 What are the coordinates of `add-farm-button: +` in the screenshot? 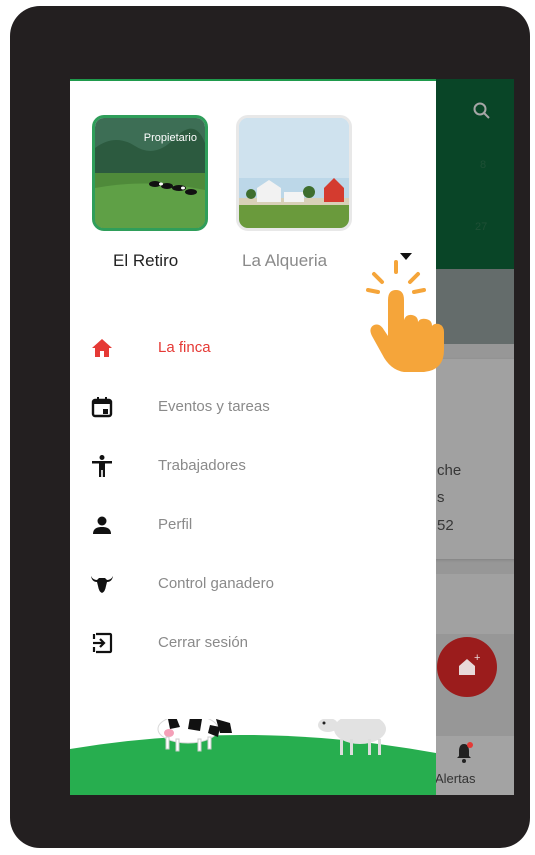 It's located at (467, 667).